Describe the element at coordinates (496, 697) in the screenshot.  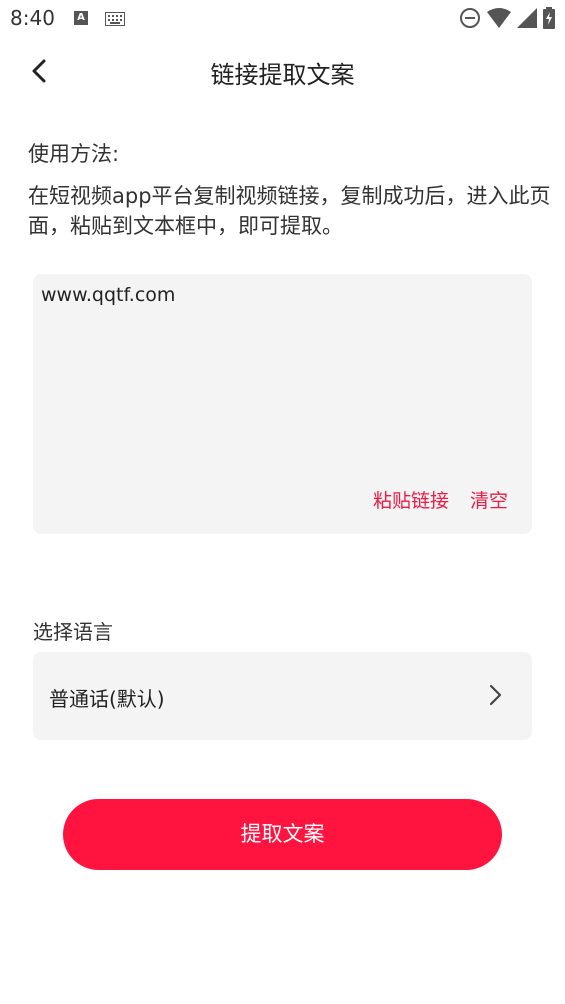
I see `chevron-right-icon` at that location.